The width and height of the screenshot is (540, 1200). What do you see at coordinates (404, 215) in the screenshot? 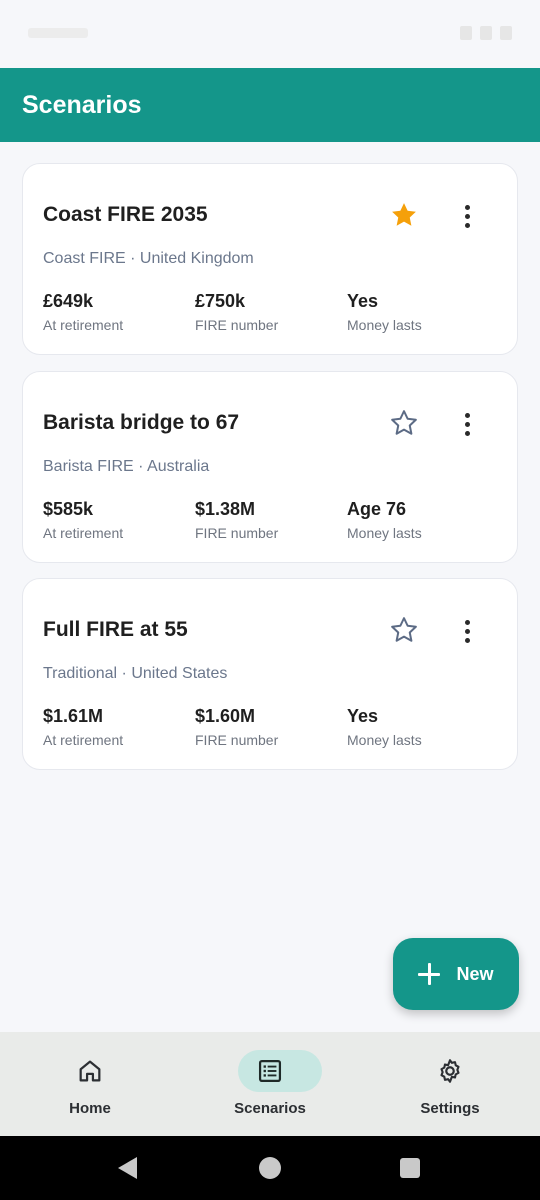
I see `star-filled-icon` at bounding box center [404, 215].